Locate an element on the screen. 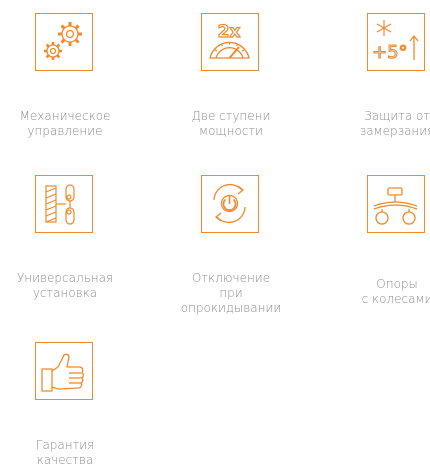 The image size is (430, 473). feature-label-line: Опоры is located at coordinates (397, 284).